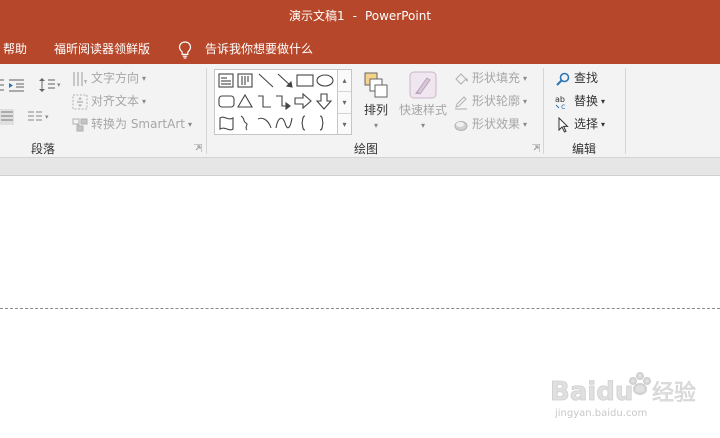 Image resolution: width=720 pixels, height=438 pixels. What do you see at coordinates (586, 124) in the screenshot?
I see `select-label: 选择` at bounding box center [586, 124].